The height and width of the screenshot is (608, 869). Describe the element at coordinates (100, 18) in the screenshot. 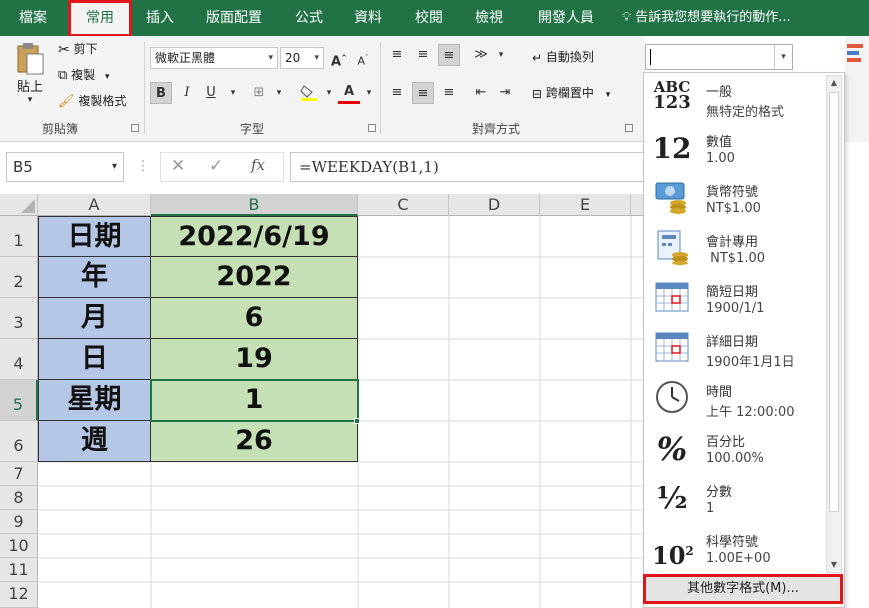

I see `tab-home: 常用` at that location.